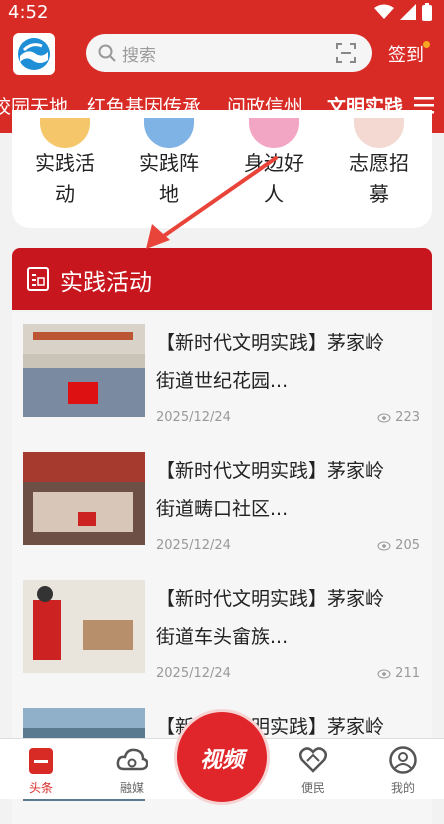 This screenshot has width=444, height=824. What do you see at coordinates (402, 788) in the screenshot?
I see `nav-label: 我的` at bounding box center [402, 788].